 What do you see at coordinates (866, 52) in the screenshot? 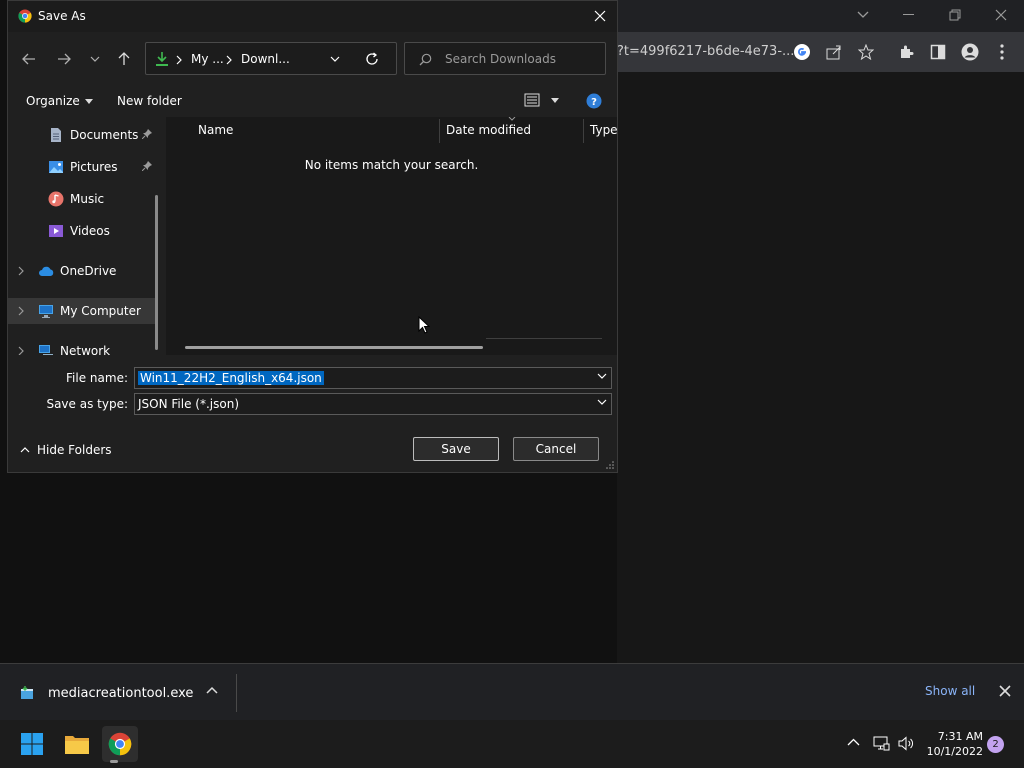
I see `star-icon` at bounding box center [866, 52].